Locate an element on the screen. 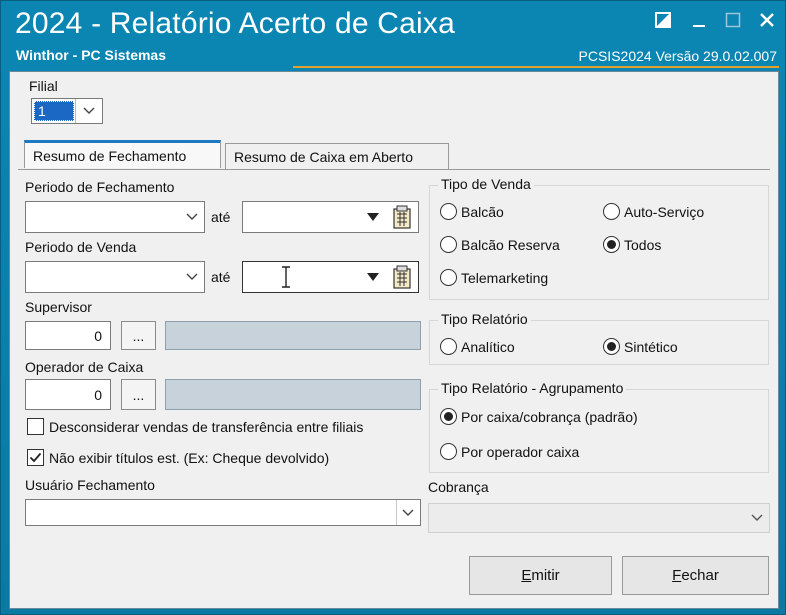 The width and height of the screenshot is (786, 615). radio-label: Sintético is located at coordinates (651, 346).